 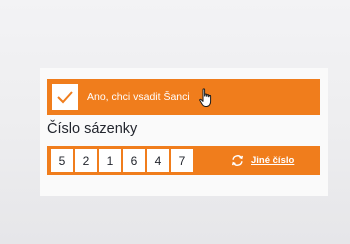 I want to click on checkmark-icon, so click(x=65, y=97).